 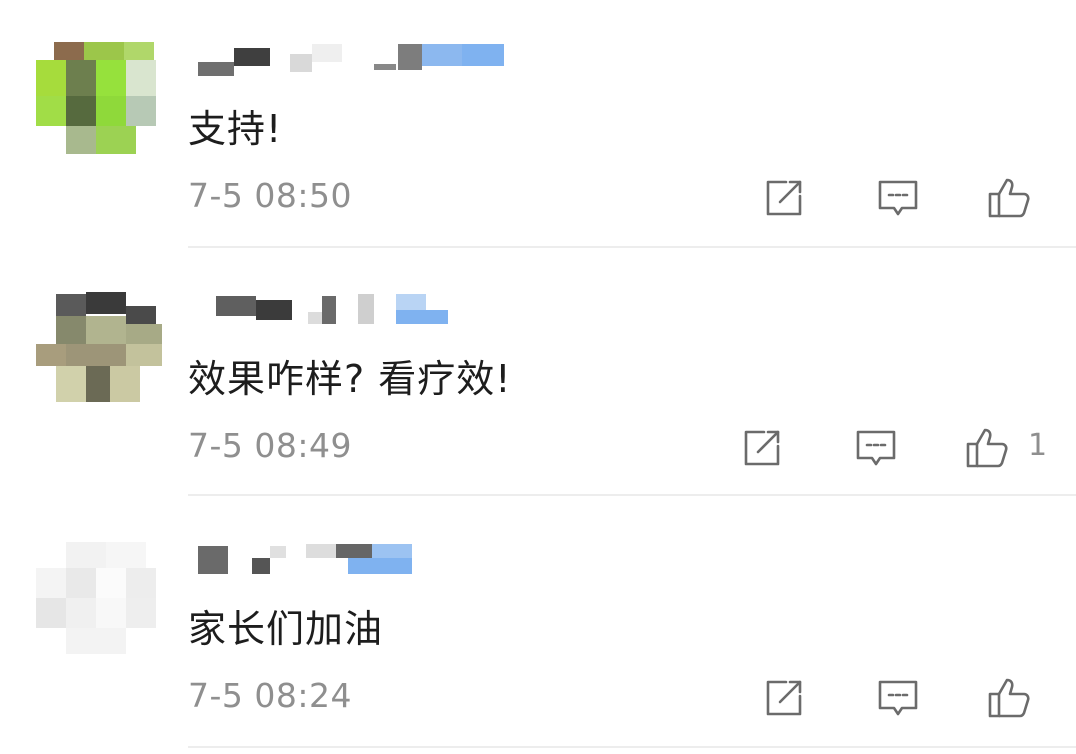 I want to click on comment-time: 7-5 08:50, so click(x=270, y=195).